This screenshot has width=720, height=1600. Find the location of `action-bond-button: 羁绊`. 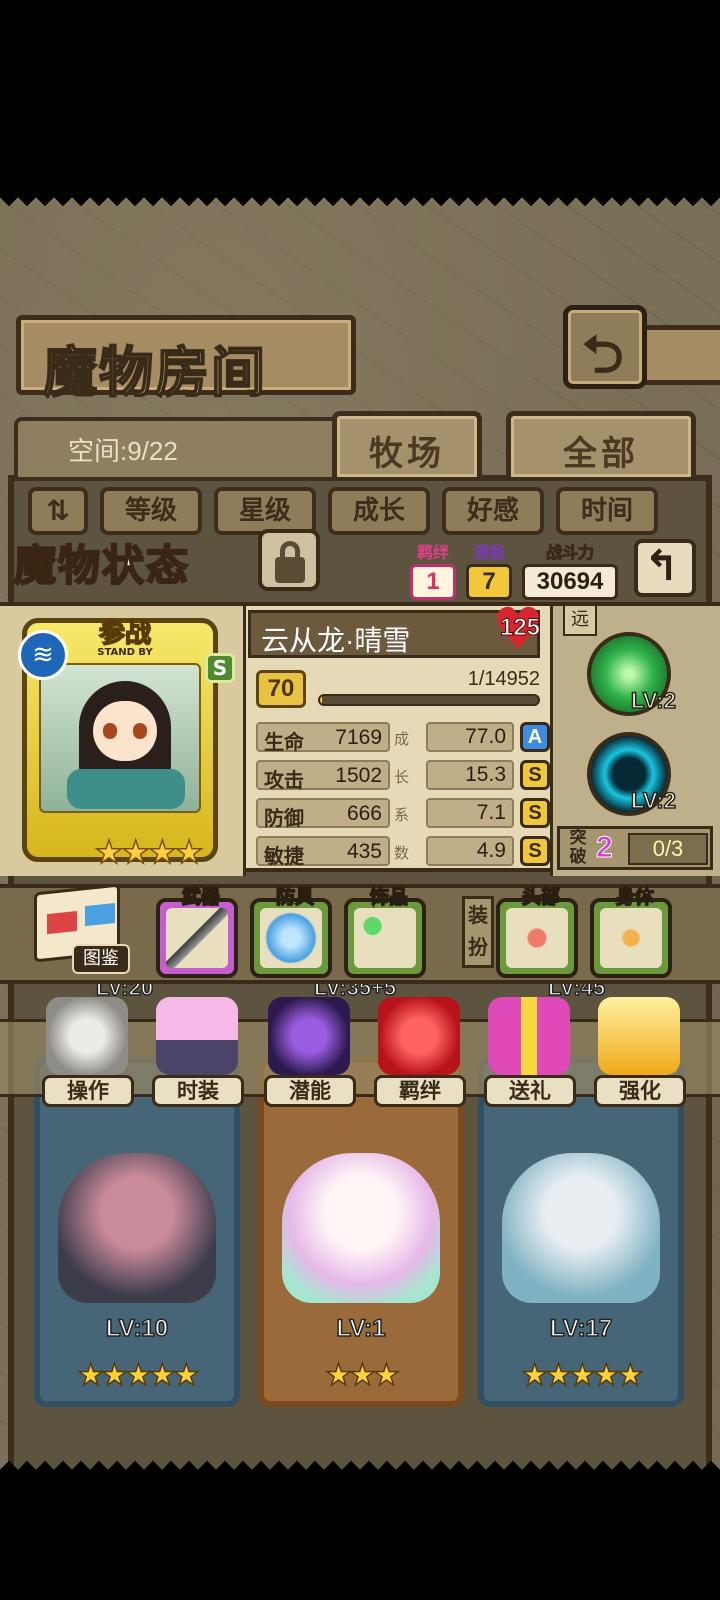

action-bond-button: 羁绊 is located at coordinates (420, 1051).